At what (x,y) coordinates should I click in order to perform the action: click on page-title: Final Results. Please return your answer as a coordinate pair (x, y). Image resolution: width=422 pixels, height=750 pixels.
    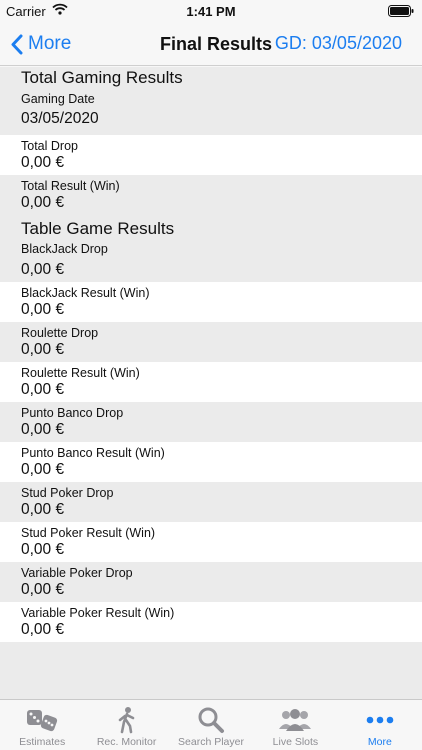
    Looking at the image, I should click on (216, 44).